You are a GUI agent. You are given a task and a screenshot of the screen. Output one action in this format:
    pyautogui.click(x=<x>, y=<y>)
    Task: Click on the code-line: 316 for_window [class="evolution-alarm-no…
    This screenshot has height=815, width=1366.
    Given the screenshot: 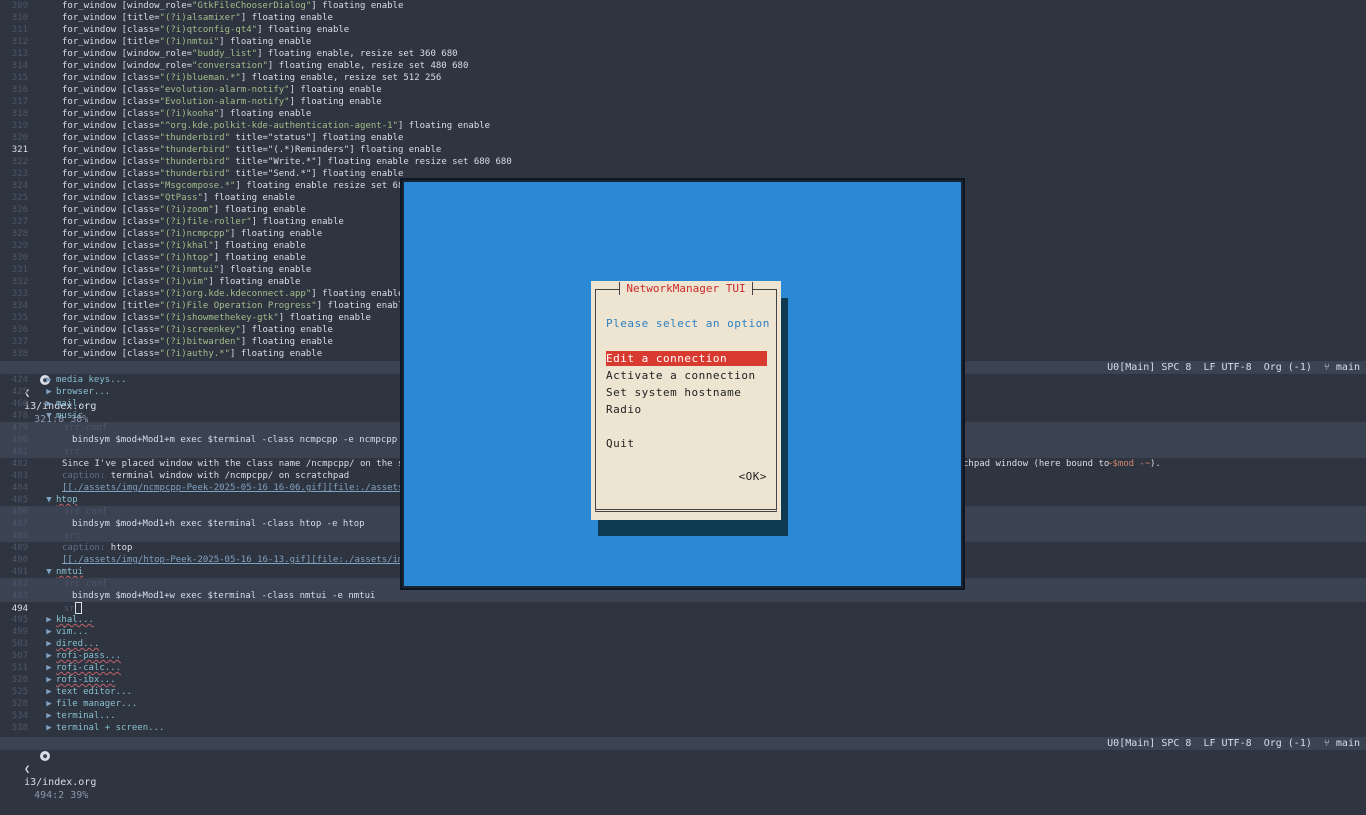 What is the action you would take?
    pyautogui.click(x=683, y=90)
    